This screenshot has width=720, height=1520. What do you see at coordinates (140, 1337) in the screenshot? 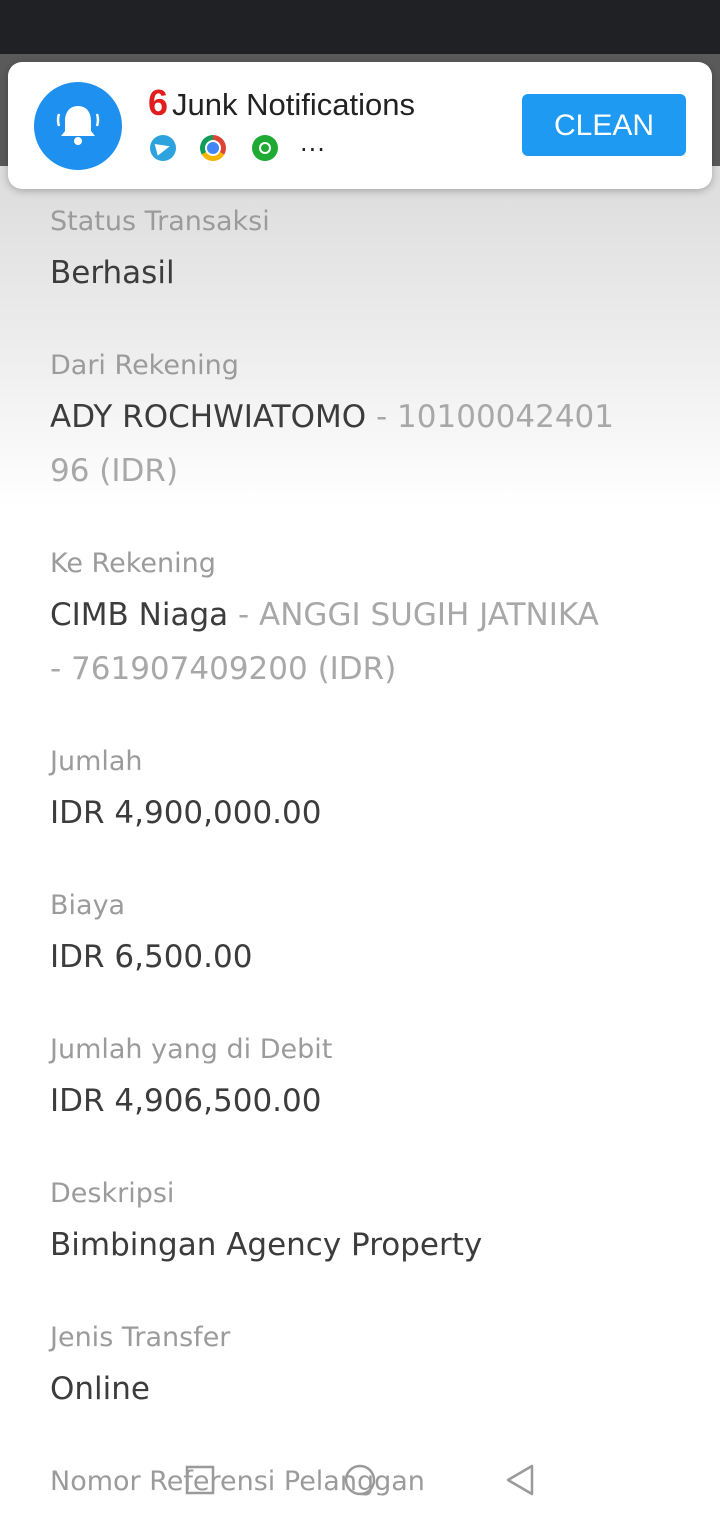
I see `field-label: Jenis Transfer` at bounding box center [140, 1337].